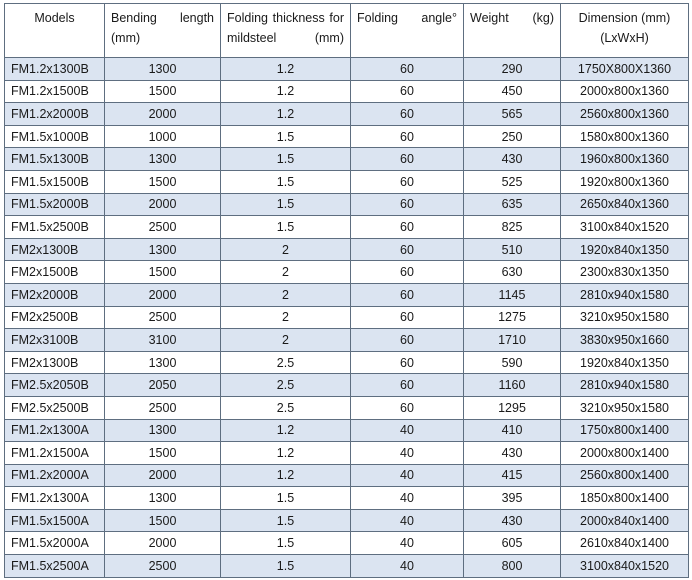  Describe the element at coordinates (624, 181) in the screenshot. I see `cell-dimension: 1920x800x1360` at that location.